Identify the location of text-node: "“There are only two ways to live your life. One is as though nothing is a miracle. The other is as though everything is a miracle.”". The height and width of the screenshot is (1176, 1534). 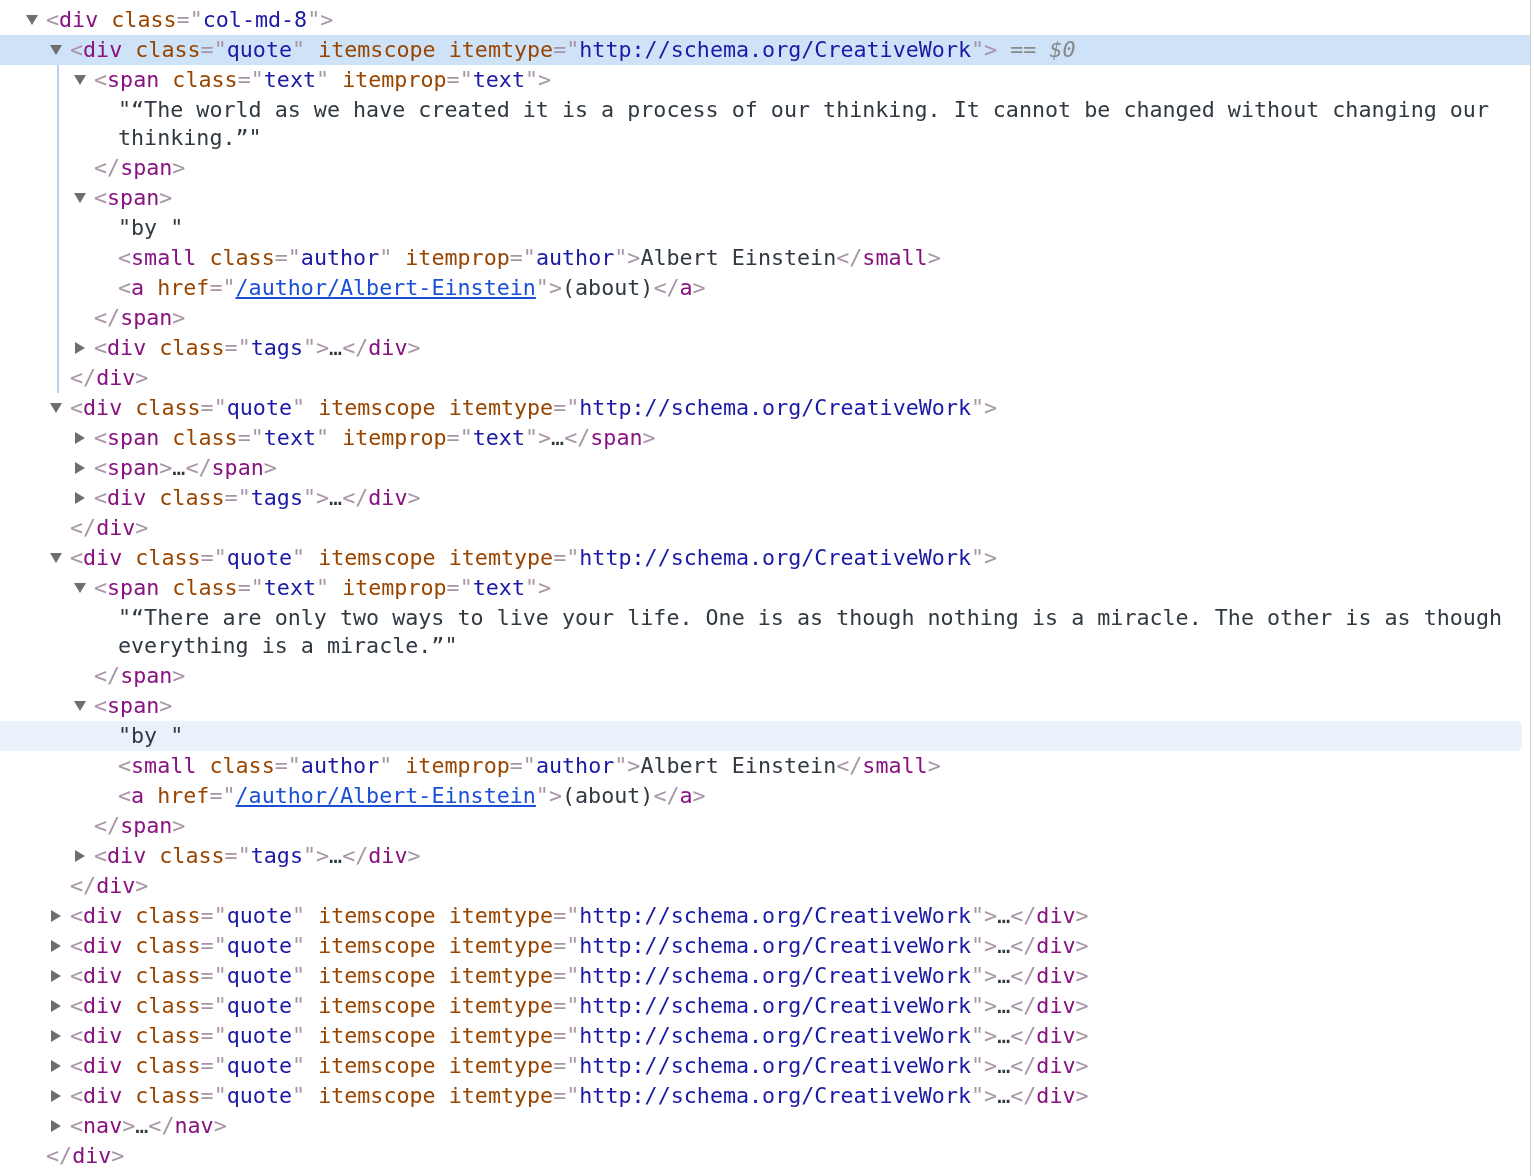
(822, 632).